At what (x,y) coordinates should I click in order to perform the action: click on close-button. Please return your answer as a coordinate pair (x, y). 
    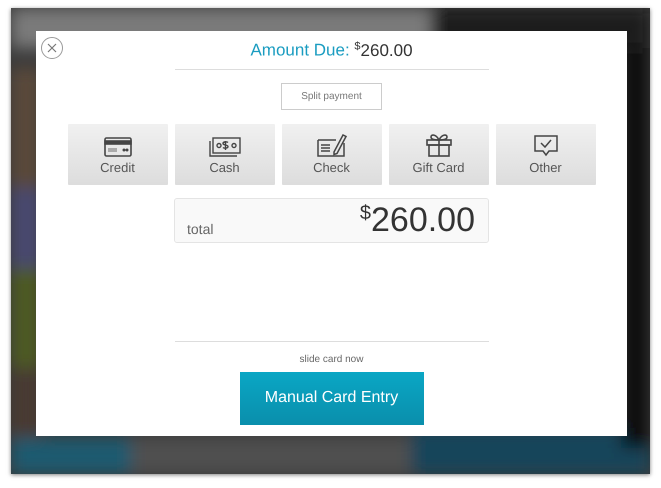
    Looking at the image, I should click on (52, 48).